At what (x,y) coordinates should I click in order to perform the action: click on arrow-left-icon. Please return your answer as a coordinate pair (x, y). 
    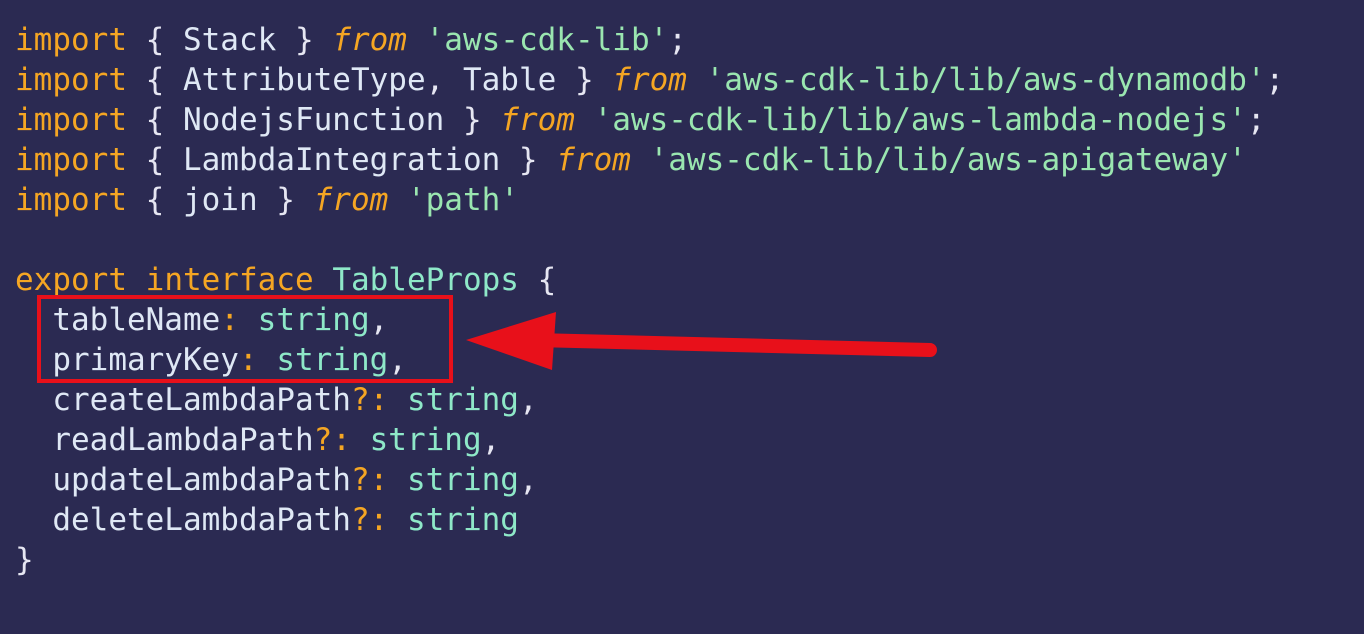
    Looking at the image, I should click on (701, 341).